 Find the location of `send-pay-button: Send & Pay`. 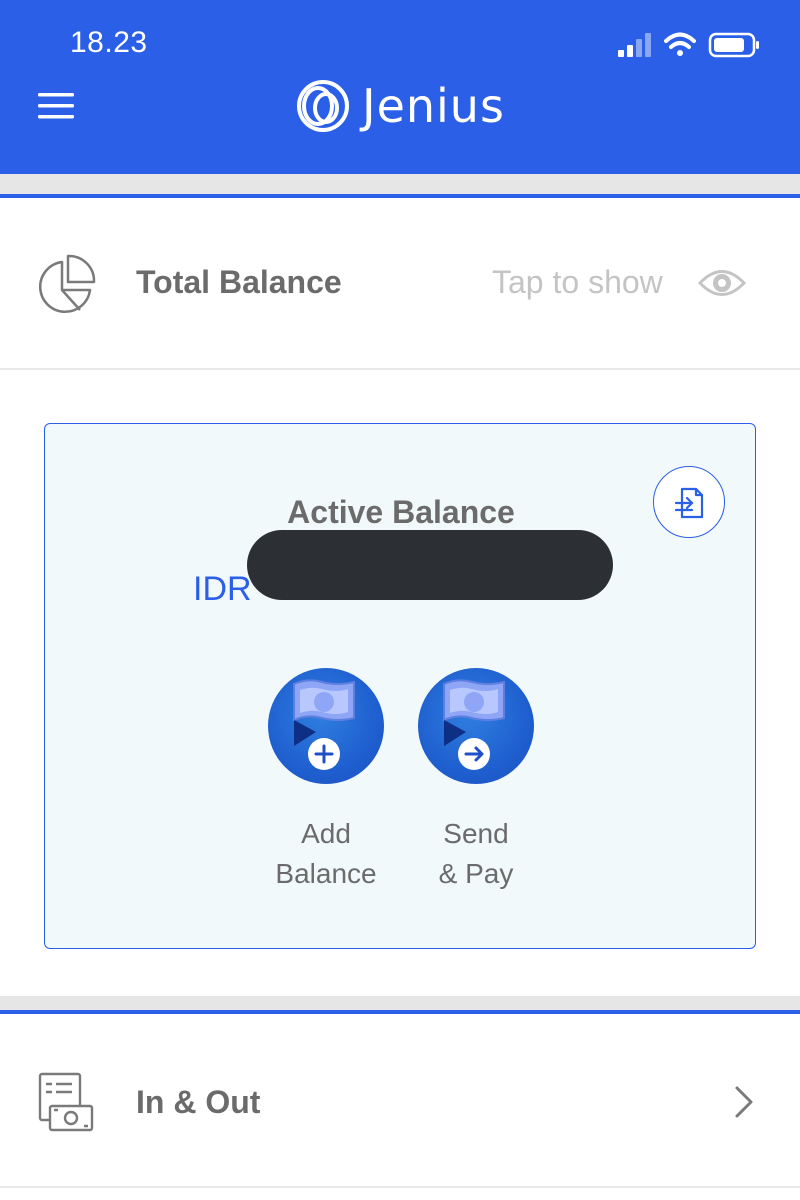

send-pay-button: Send & Pay is located at coordinates (476, 781).